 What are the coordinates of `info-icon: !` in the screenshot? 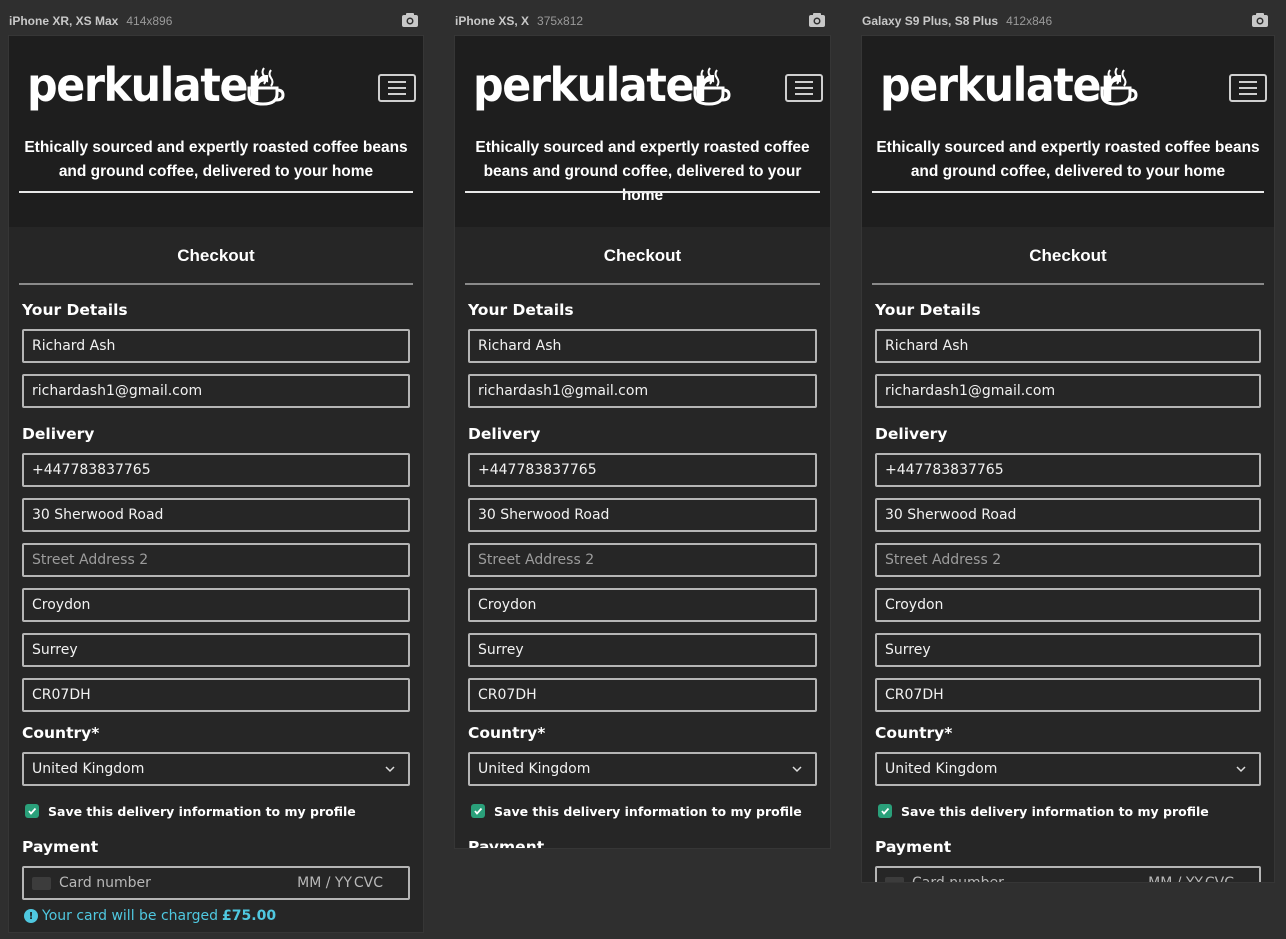 It's located at (31, 916).